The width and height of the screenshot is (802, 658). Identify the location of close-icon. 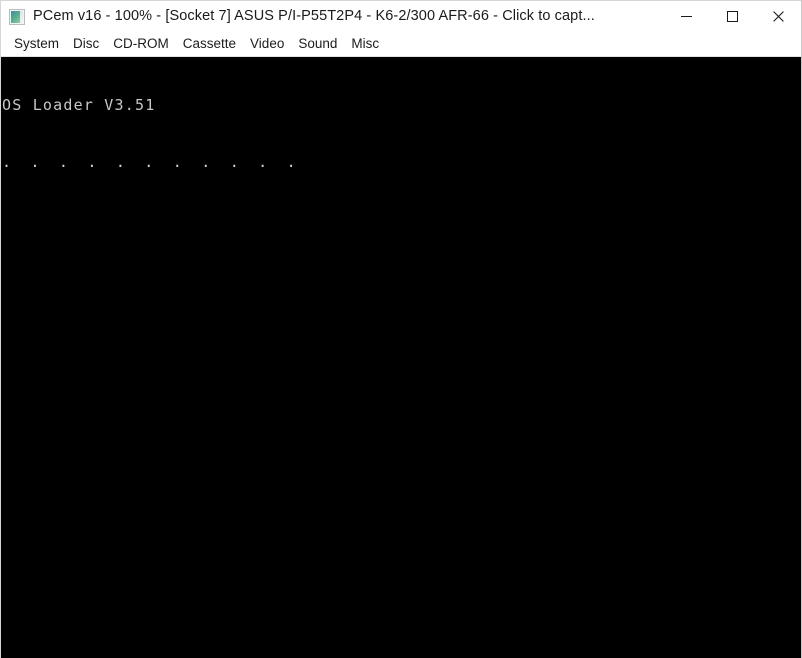
(778, 16).